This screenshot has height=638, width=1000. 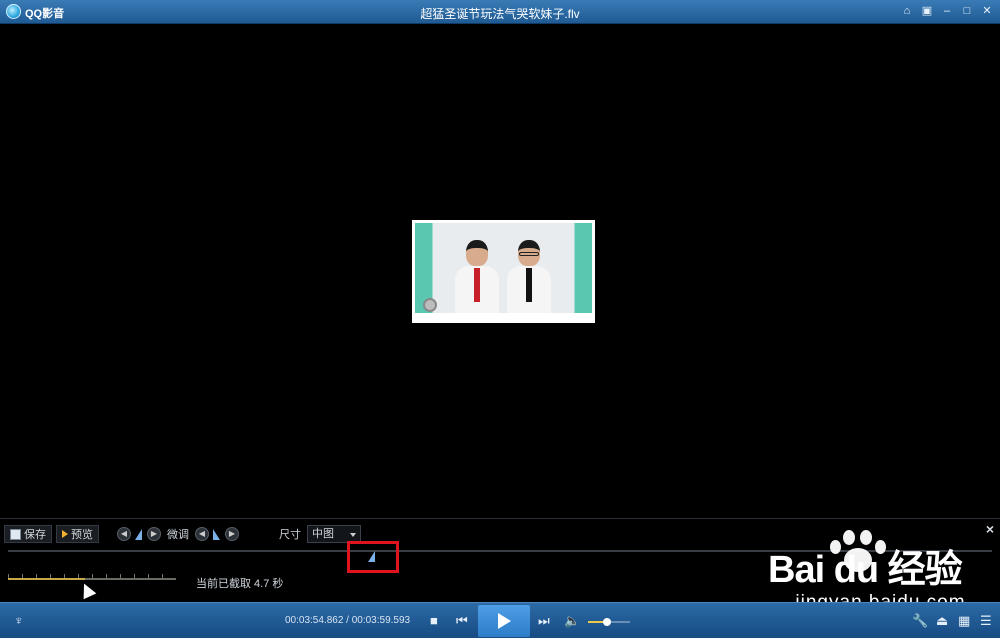 What do you see at coordinates (92, 579) in the screenshot?
I see `mini-progress-track` at bounding box center [92, 579].